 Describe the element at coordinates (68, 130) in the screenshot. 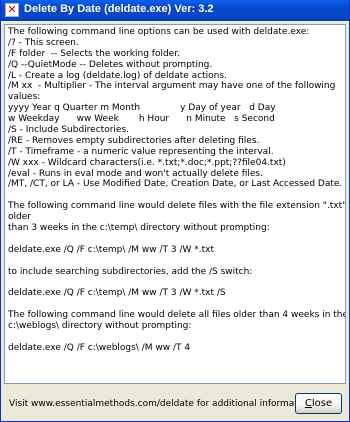

I see `help-text-line: /S - Include Subdirectories.` at that location.